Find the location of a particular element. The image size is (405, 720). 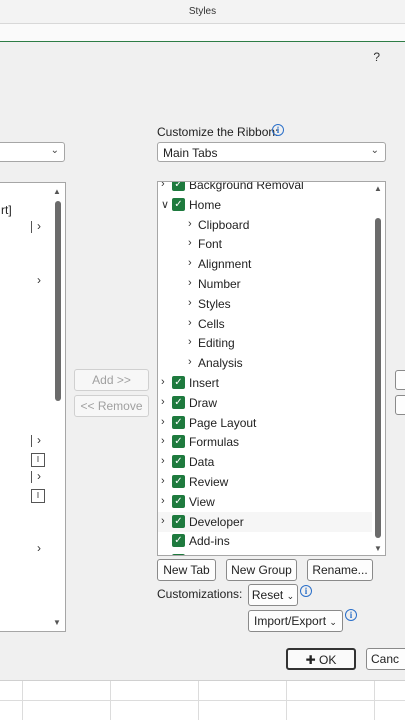

tree-item-label: Clipboard is located at coordinates (224, 224).